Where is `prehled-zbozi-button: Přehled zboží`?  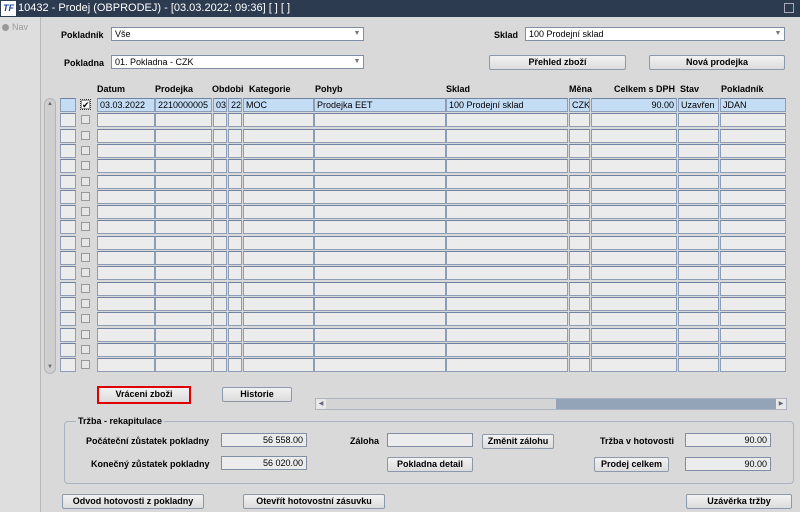
prehled-zbozi-button: Přehled zboží is located at coordinates (557, 62).